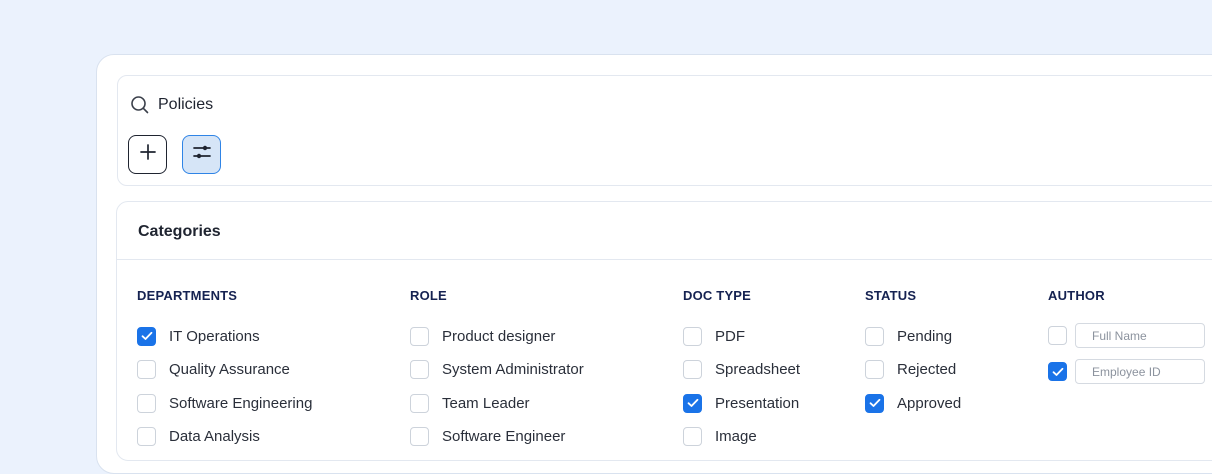  Describe the element at coordinates (174, 154) in the screenshot. I see `toolbar` at that location.